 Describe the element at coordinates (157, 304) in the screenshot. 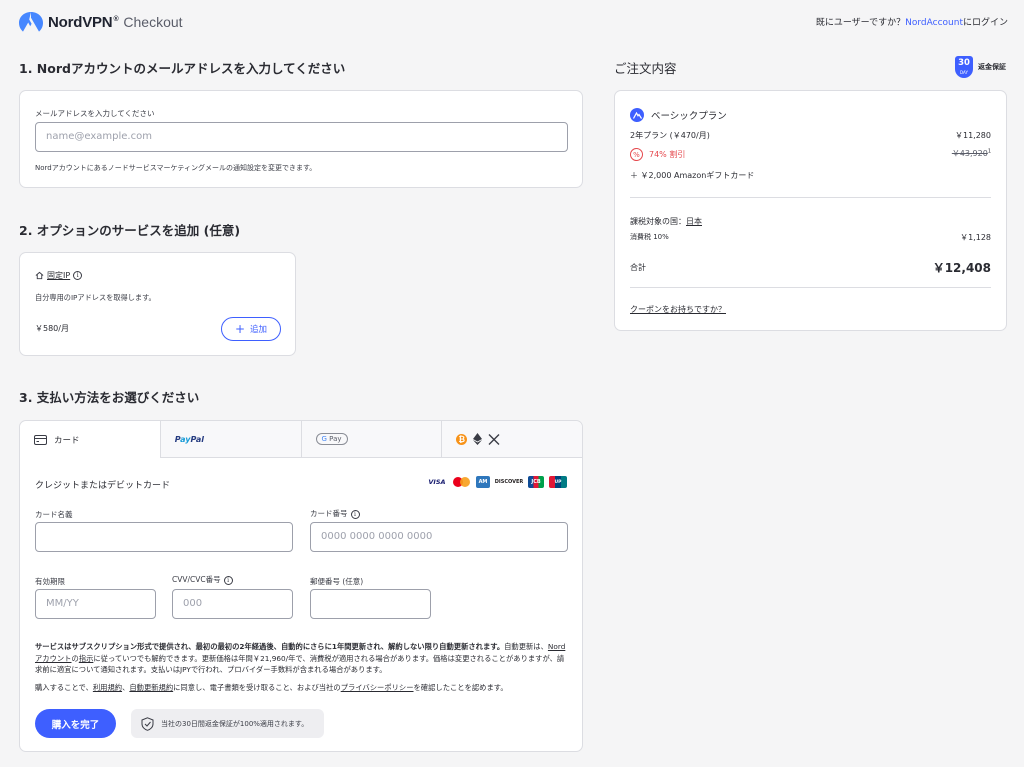

I see `addon-card: 固定IP i 自分専用のIPアドレスを取得します。 ￥580/月 + 追加` at that location.